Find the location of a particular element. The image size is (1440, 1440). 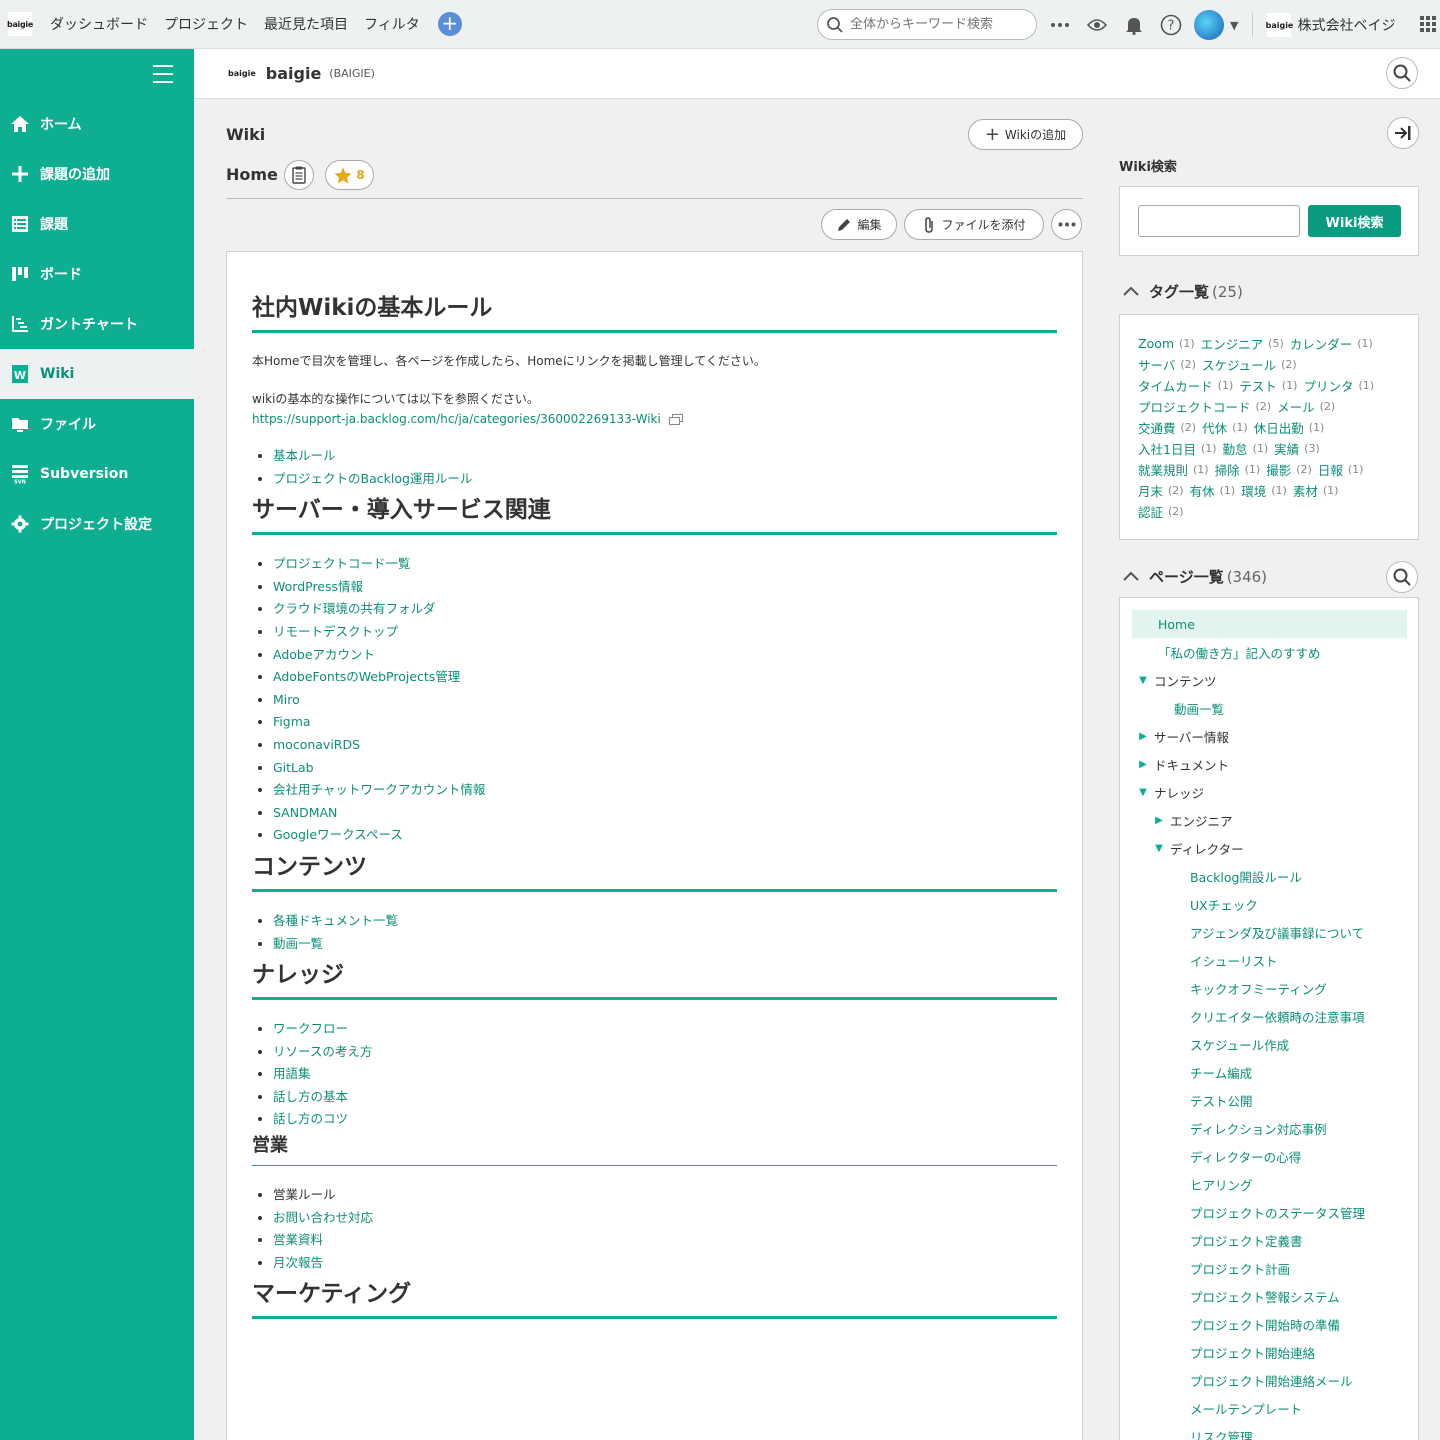

tree-item: Home is located at coordinates (1269, 624).